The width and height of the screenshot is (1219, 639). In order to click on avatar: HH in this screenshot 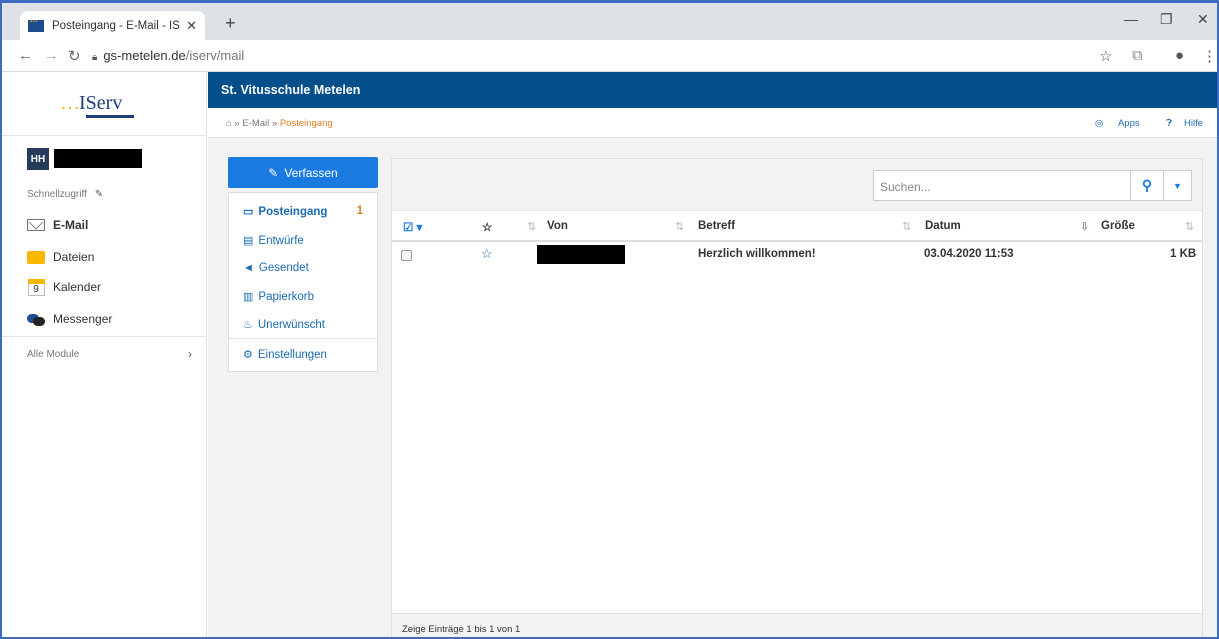, I will do `click(38, 159)`.